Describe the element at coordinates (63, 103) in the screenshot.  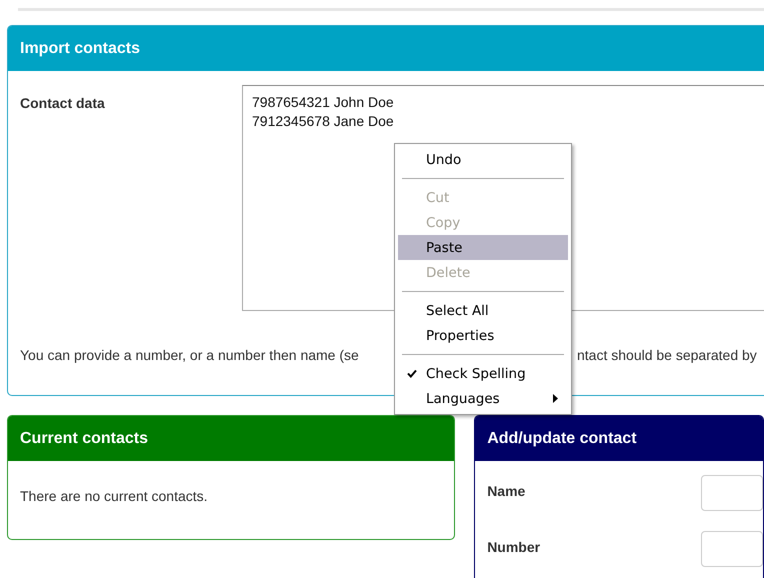
I see `field-label: Contact data` at that location.